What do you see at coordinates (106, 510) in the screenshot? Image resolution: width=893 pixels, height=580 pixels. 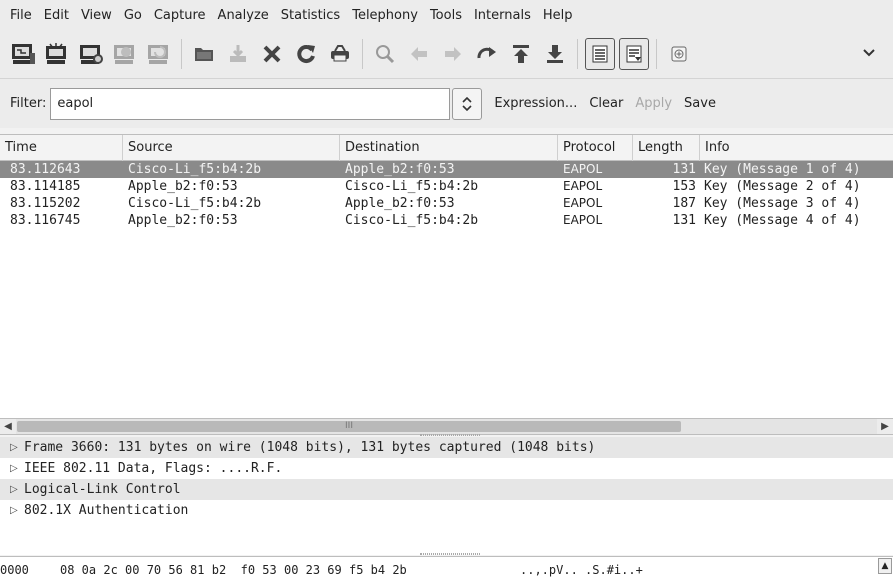 I see `detail-row-label: 802.1X Authentication` at bounding box center [106, 510].